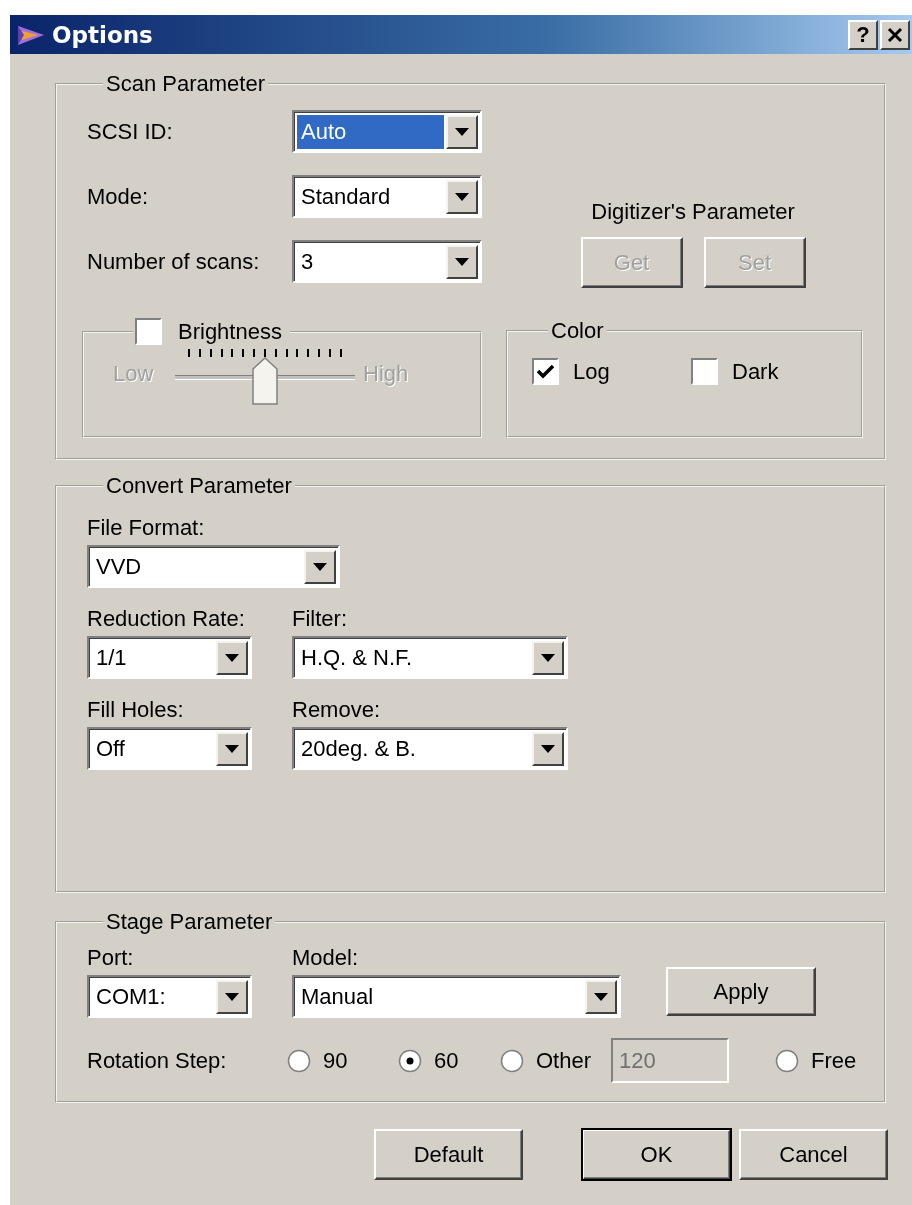 The width and height of the screenshot is (912, 1205). I want to click on dropdown: Auto, so click(387, 131).